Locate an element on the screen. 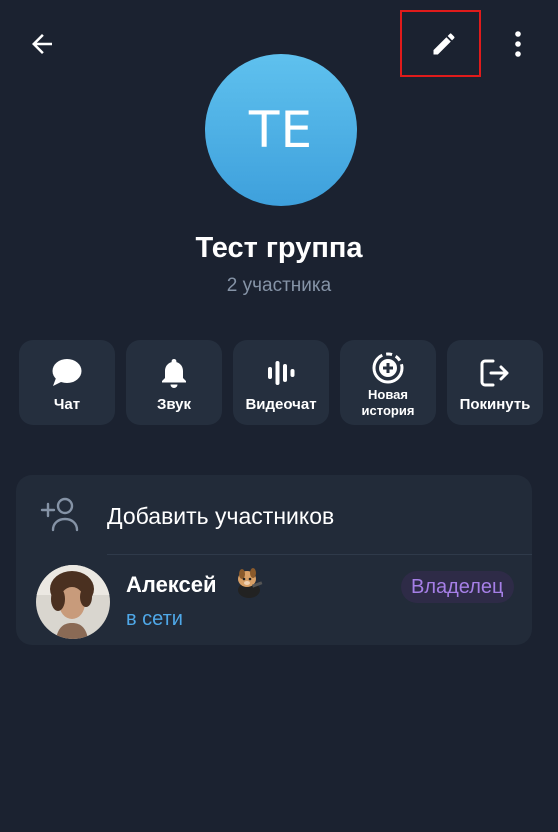  group-avatar: TE is located at coordinates (281, 130).